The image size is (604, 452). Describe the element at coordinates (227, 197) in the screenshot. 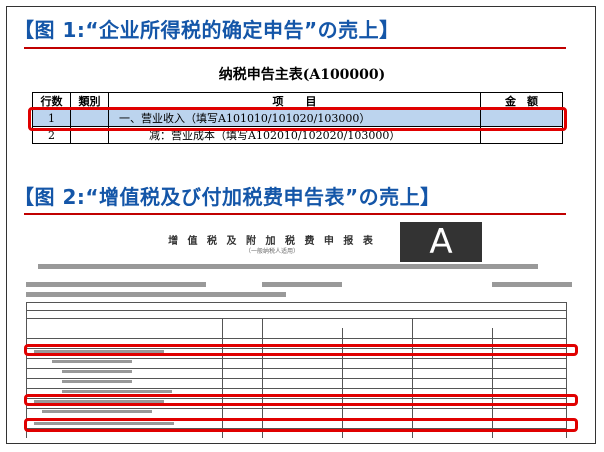

I see `figure2-heading: 【图 2:“增值税及び付加税费申告表”の売上】` at that location.